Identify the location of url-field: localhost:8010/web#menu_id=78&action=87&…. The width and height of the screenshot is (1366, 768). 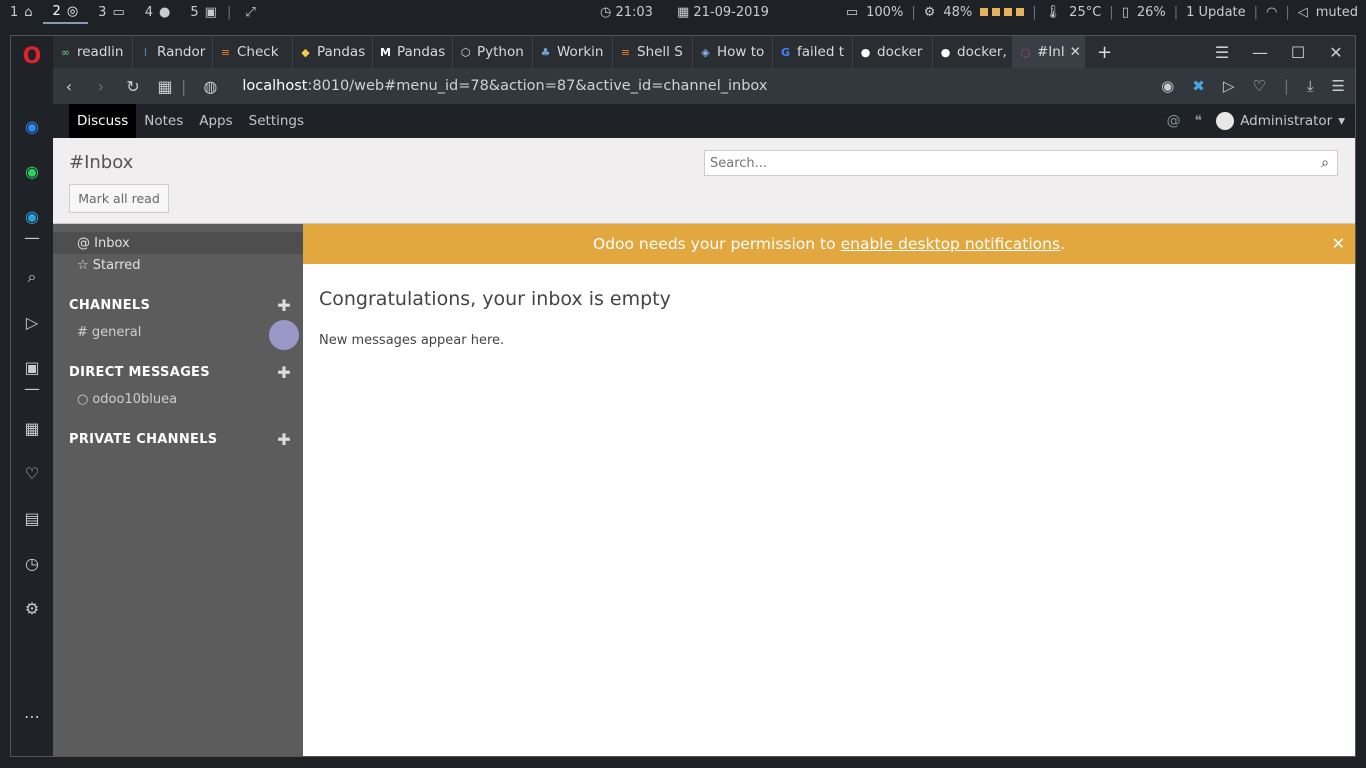
(504, 86).